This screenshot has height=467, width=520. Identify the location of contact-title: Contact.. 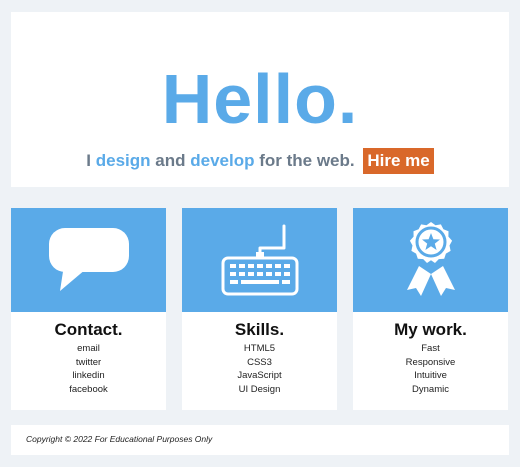
(88, 329).